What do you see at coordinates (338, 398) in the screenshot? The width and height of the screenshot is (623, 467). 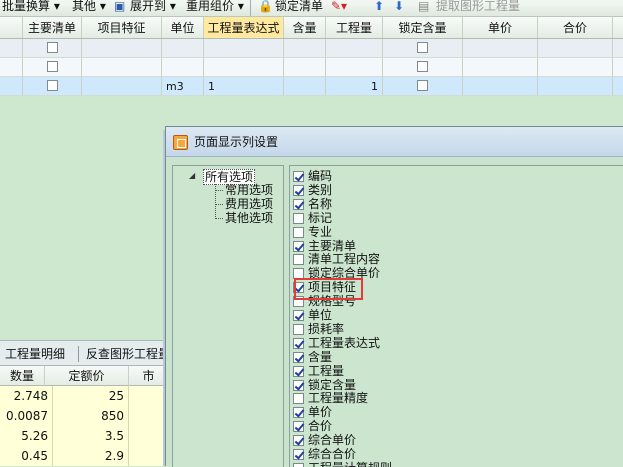 I see `option-label: 工程量精度` at bounding box center [338, 398].